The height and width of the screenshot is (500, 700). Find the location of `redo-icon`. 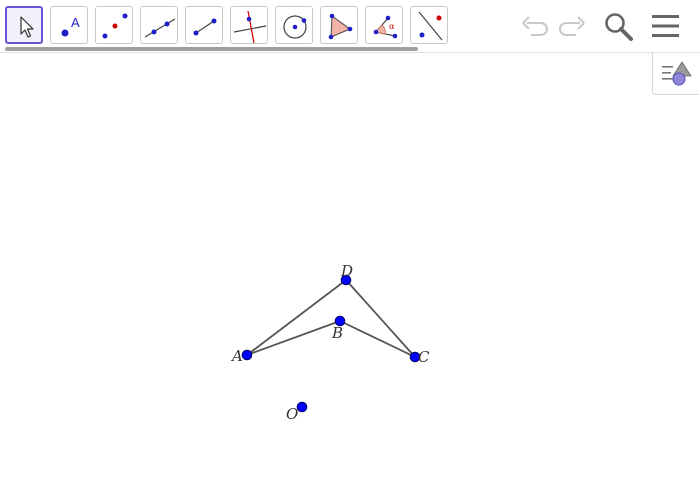

redo-icon is located at coordinates (572, 26).